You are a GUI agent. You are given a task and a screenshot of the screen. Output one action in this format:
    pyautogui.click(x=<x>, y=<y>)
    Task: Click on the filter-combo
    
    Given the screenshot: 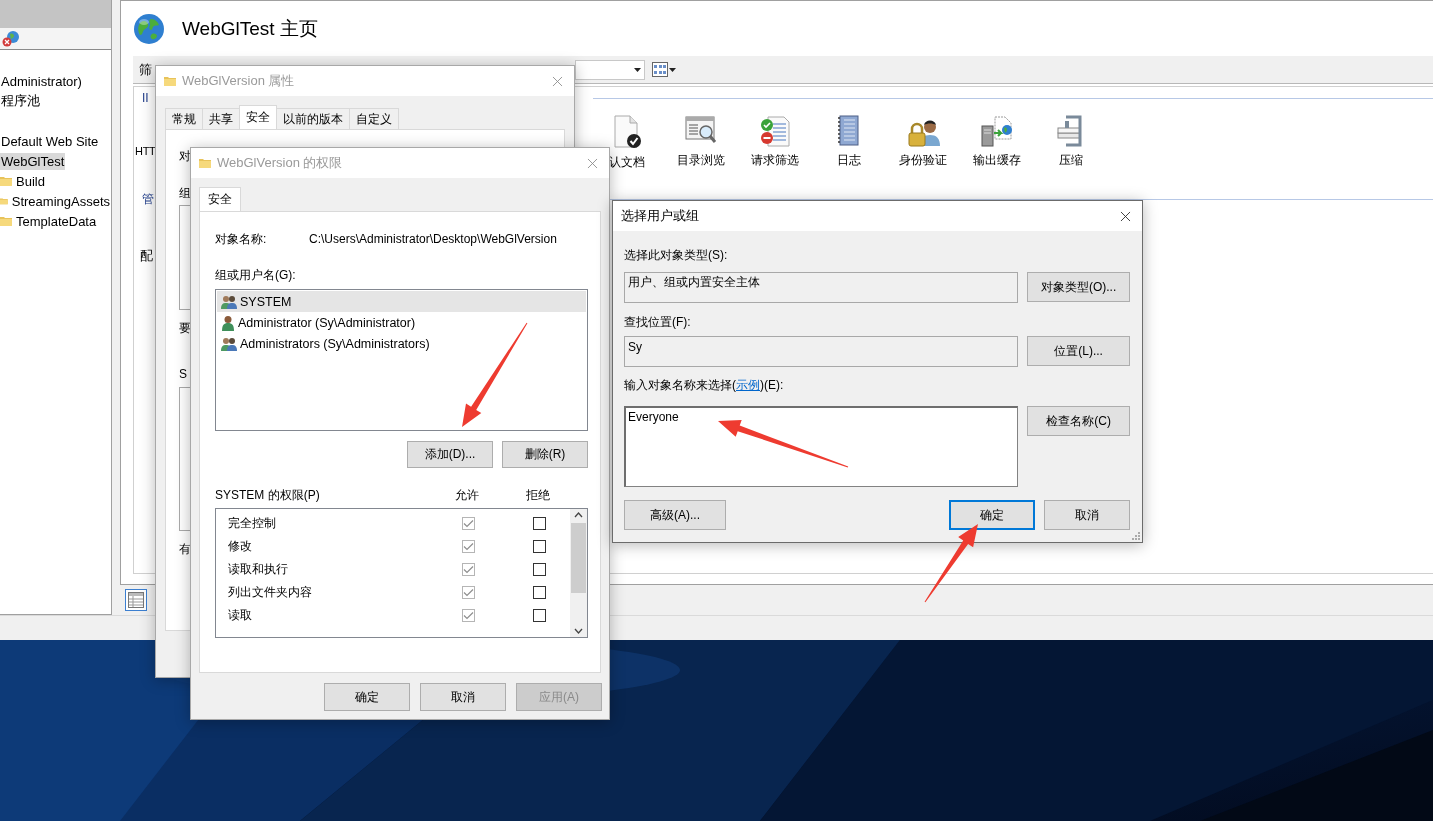 What is the action you would take?
    pyautogui.click(x=610, y=69)
    